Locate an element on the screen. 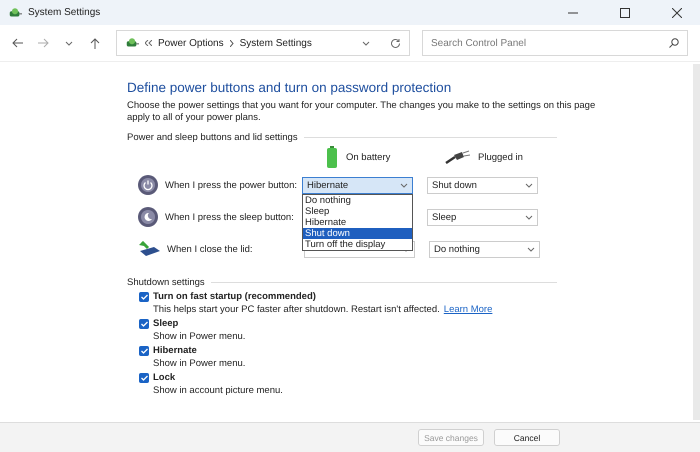 The image size is (700, 452). column-heading: On battery is located at coordinates (368, 157).